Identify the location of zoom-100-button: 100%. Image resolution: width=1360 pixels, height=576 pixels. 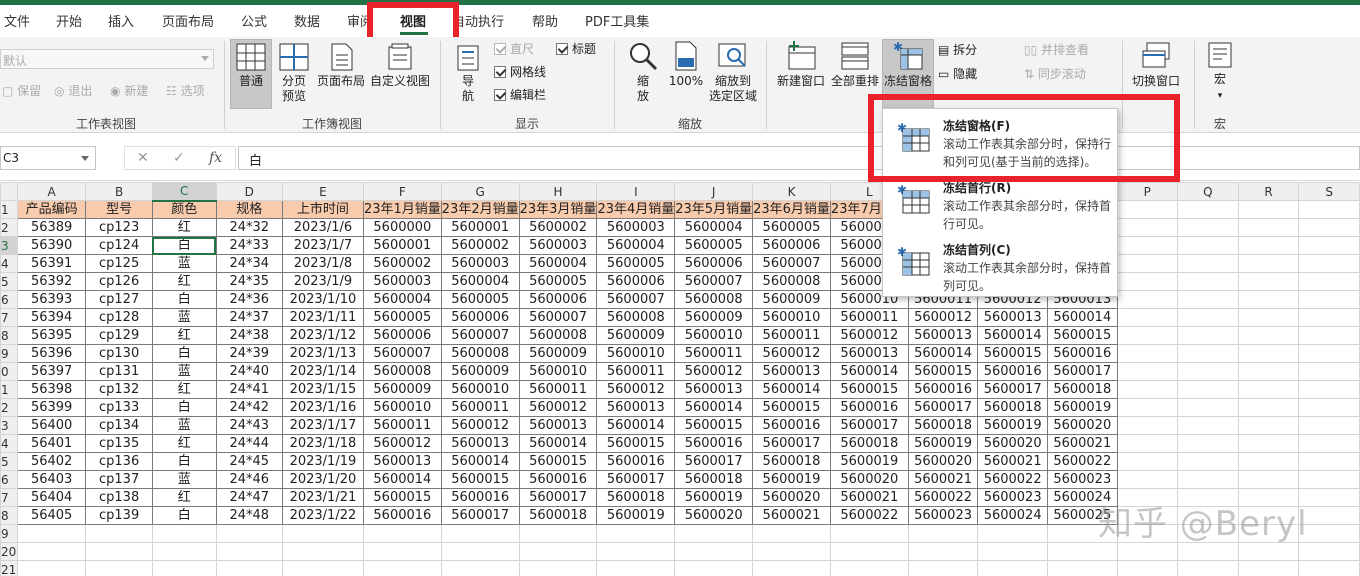
(686, 65).